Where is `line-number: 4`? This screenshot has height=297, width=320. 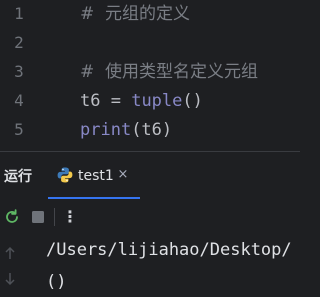 line-number: 4 is located at coordinates (19, 100).